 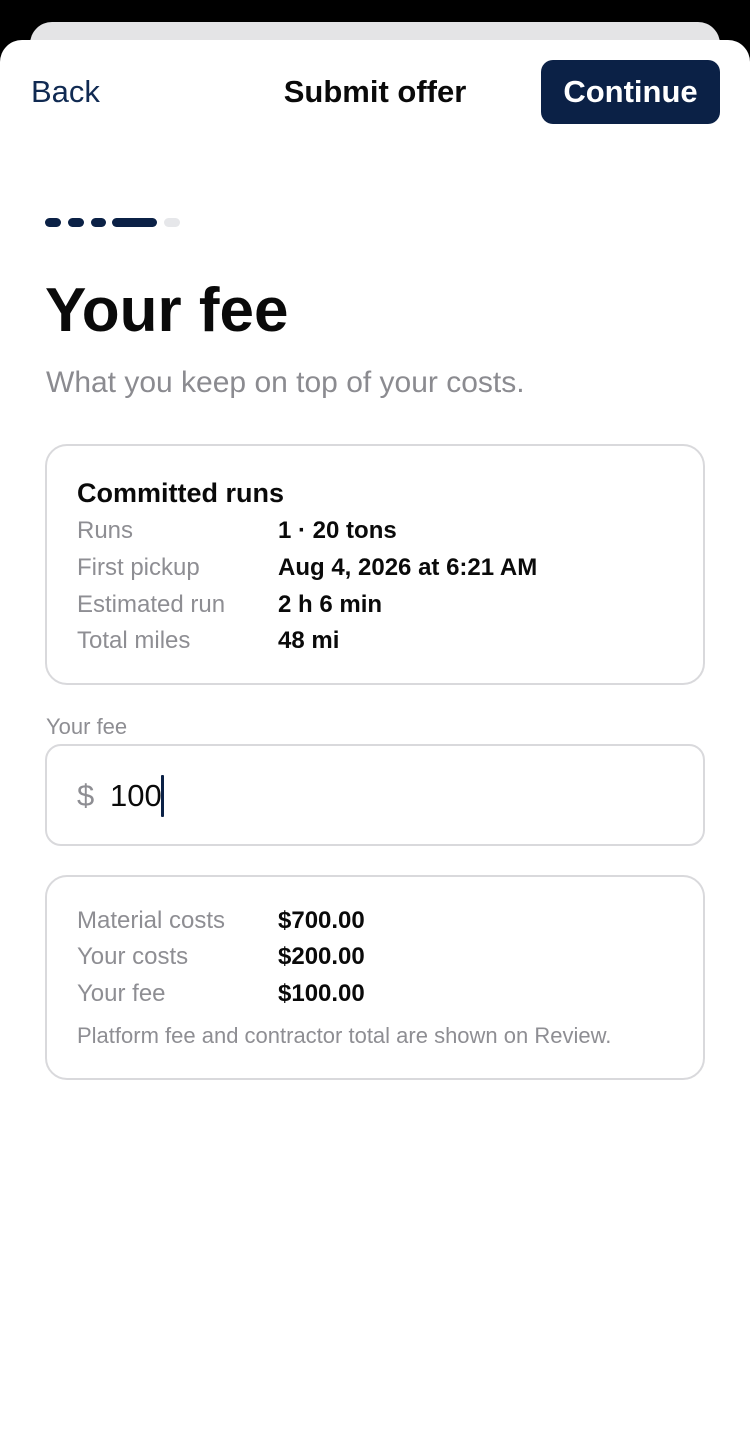 What do you see at coordinates (65, 92) in the screenshot?
I see `back-button: Back` at bounding box center [65, 92].